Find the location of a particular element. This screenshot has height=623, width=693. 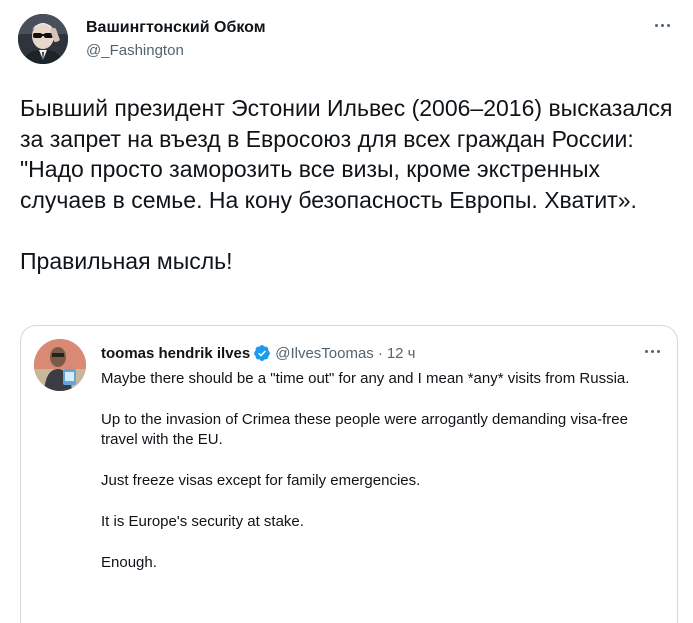

author-name: Вашингтонский Обком is located at coordinates (176, 28).